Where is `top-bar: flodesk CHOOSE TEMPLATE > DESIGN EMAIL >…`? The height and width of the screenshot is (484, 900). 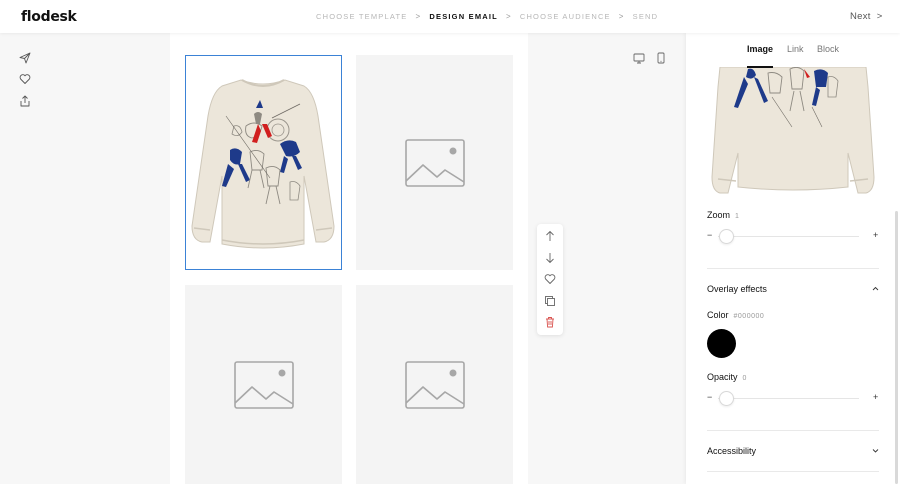 top-bar: flodesk CHOOSE TEMPLATE > DESIGN EMAIL >… is located at coordinates (450, 16).